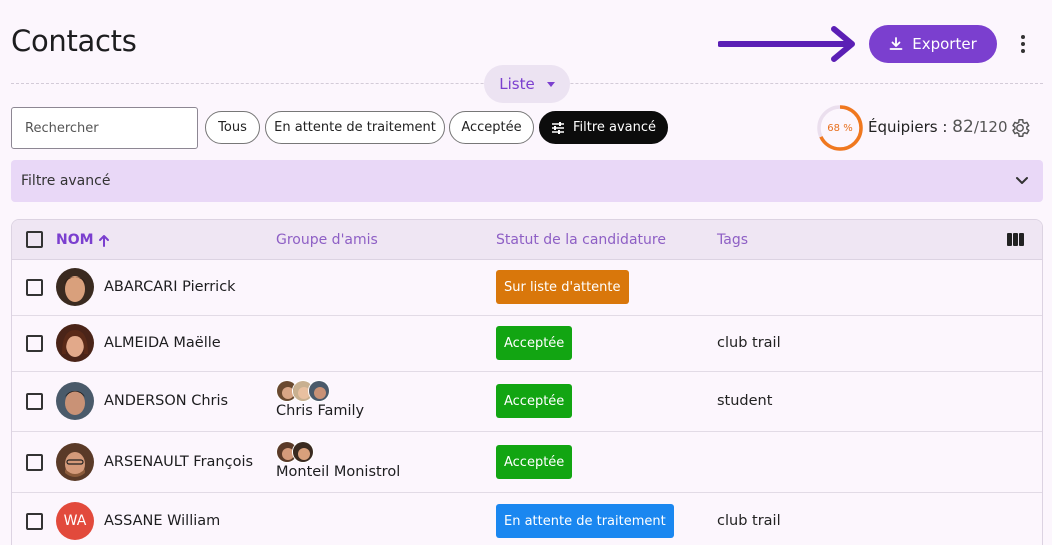 The height and width of the screenshot is (545, 1052). What do you see at coordinates (944, 44) in the screenshot?
I see `export-label: Exporter` at bounding box center [944, 44].